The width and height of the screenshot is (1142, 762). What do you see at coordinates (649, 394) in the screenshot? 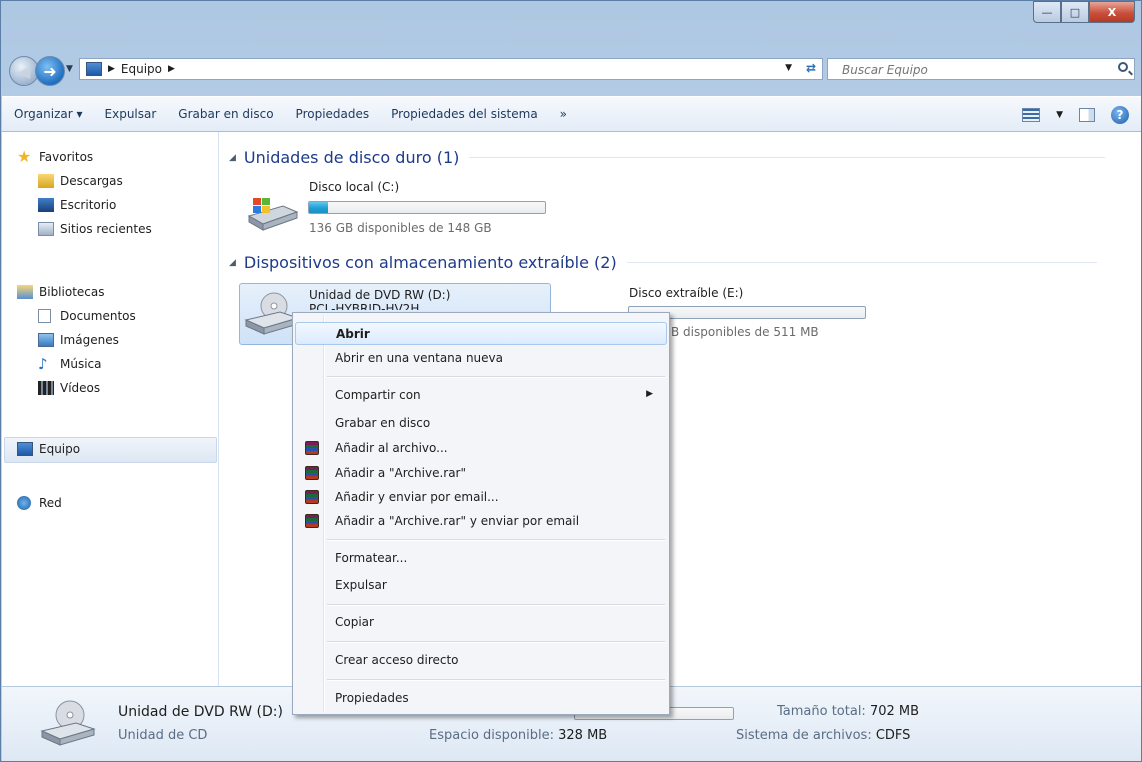
I see `submenu-arrow-icon: ▶` at bounding box center [649, 394].